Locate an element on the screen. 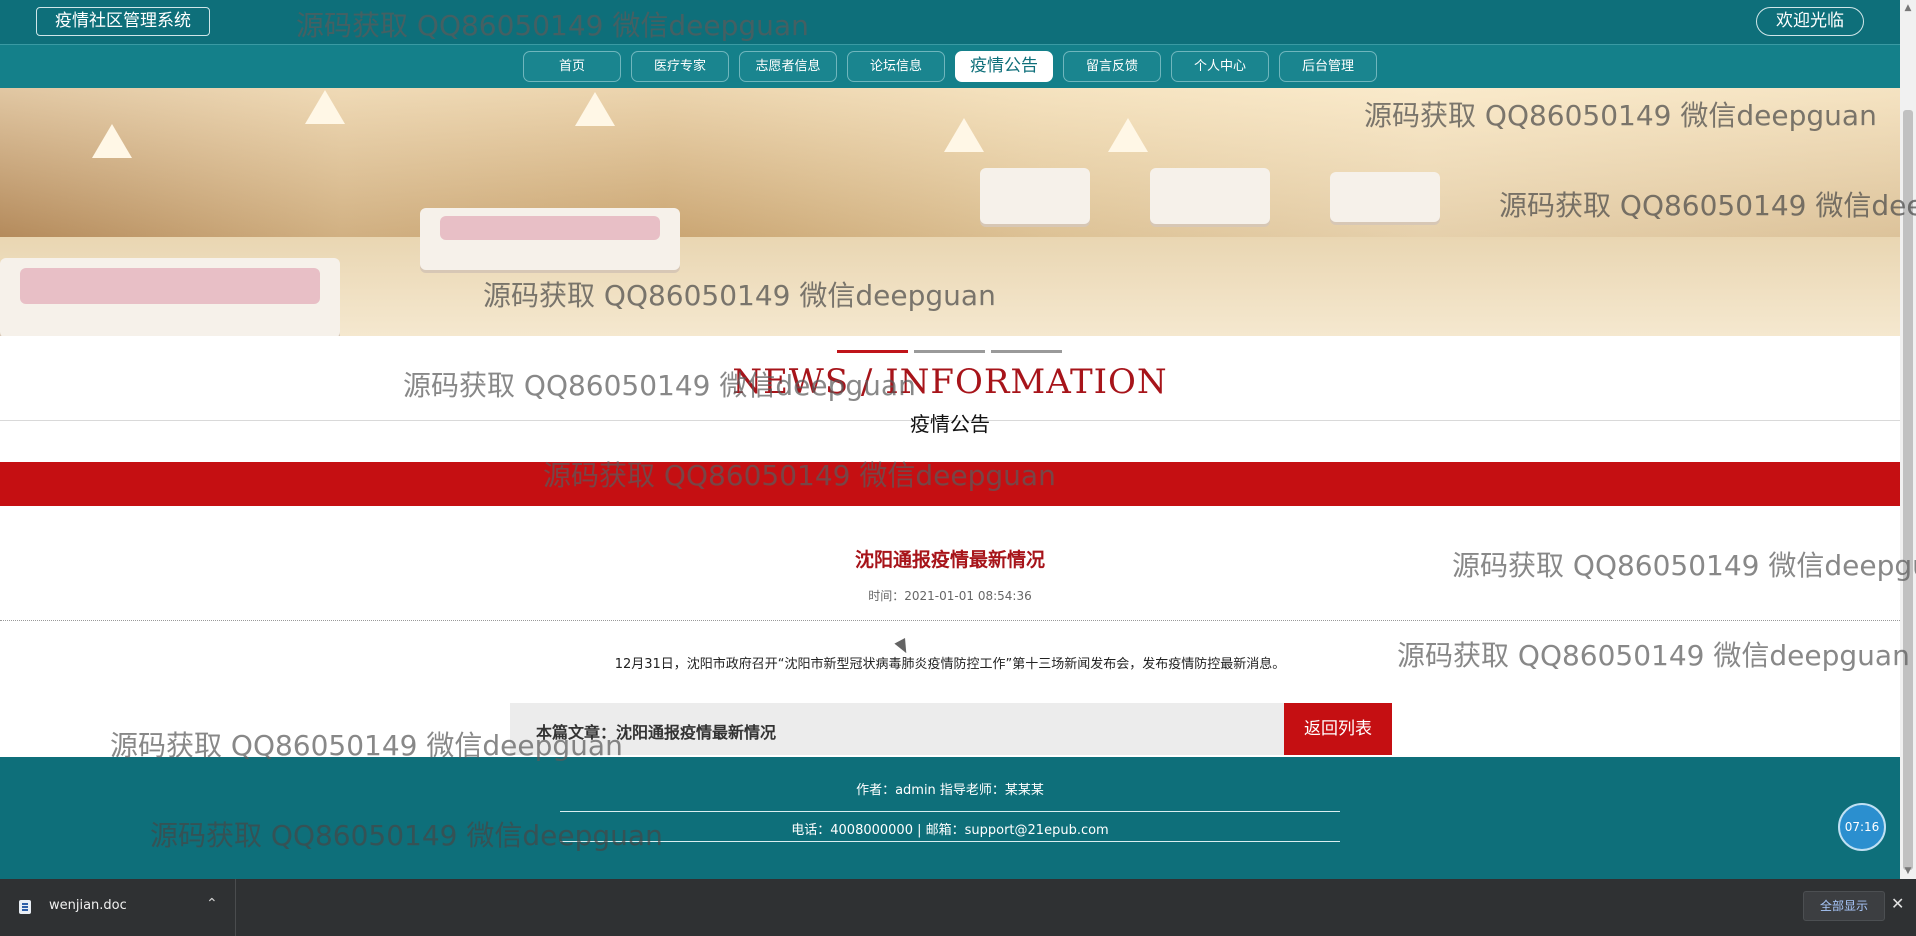  red-band is located at coordinates (950, 484).